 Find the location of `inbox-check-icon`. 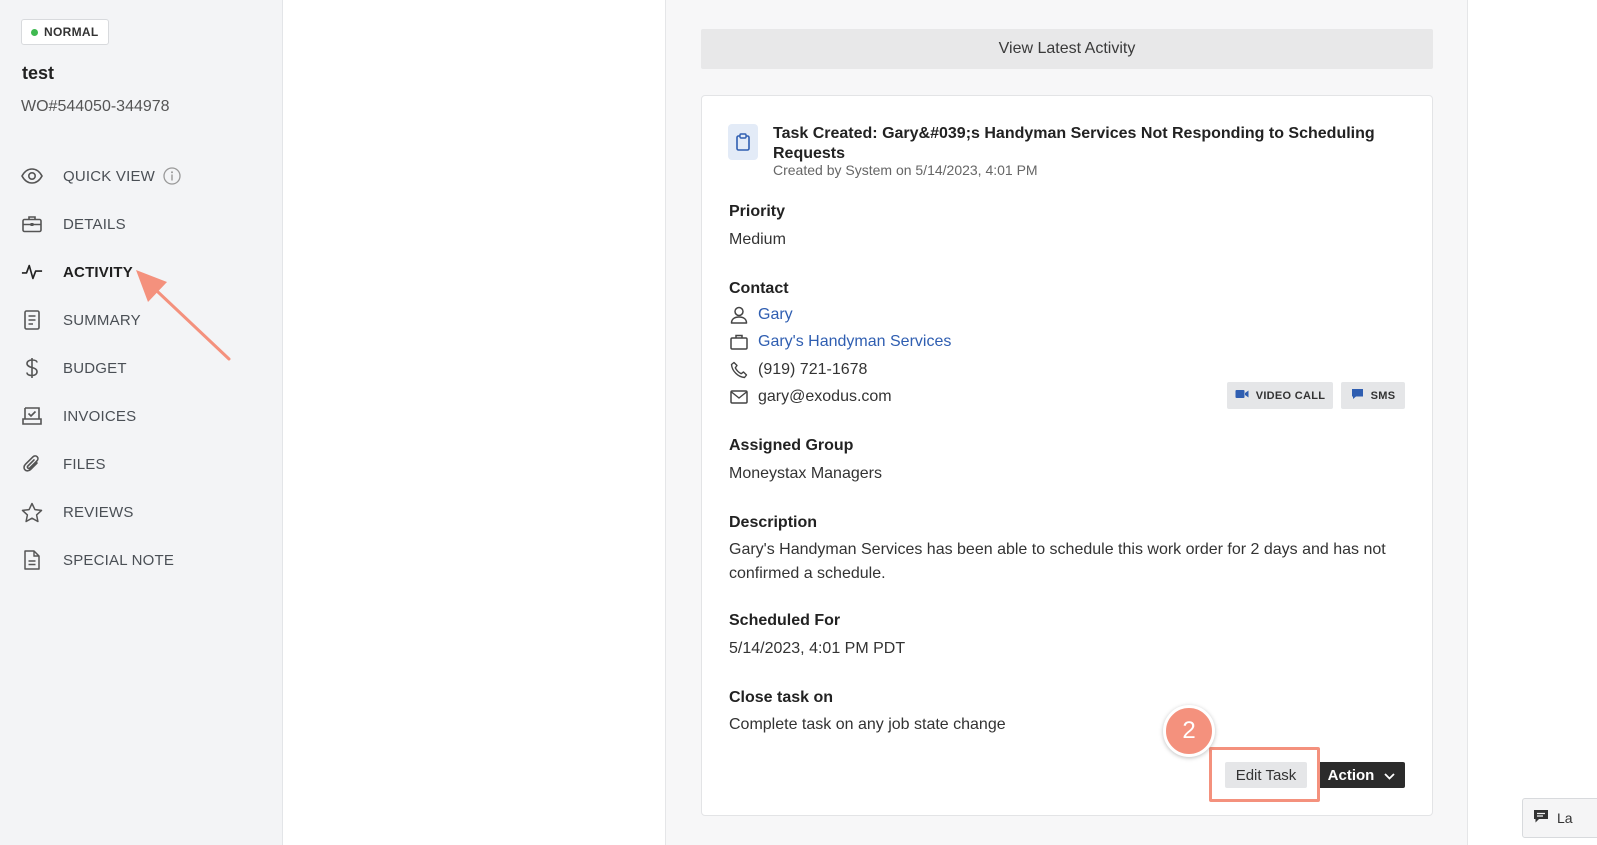

inbox-check-icon is located at coordinates (32, 416).